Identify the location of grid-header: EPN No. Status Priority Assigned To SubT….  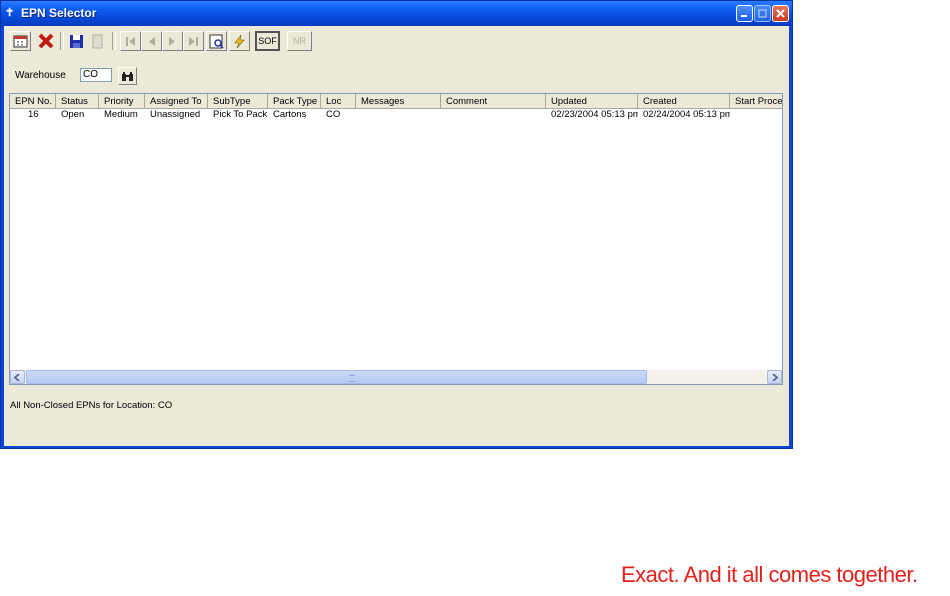
(396, 101).